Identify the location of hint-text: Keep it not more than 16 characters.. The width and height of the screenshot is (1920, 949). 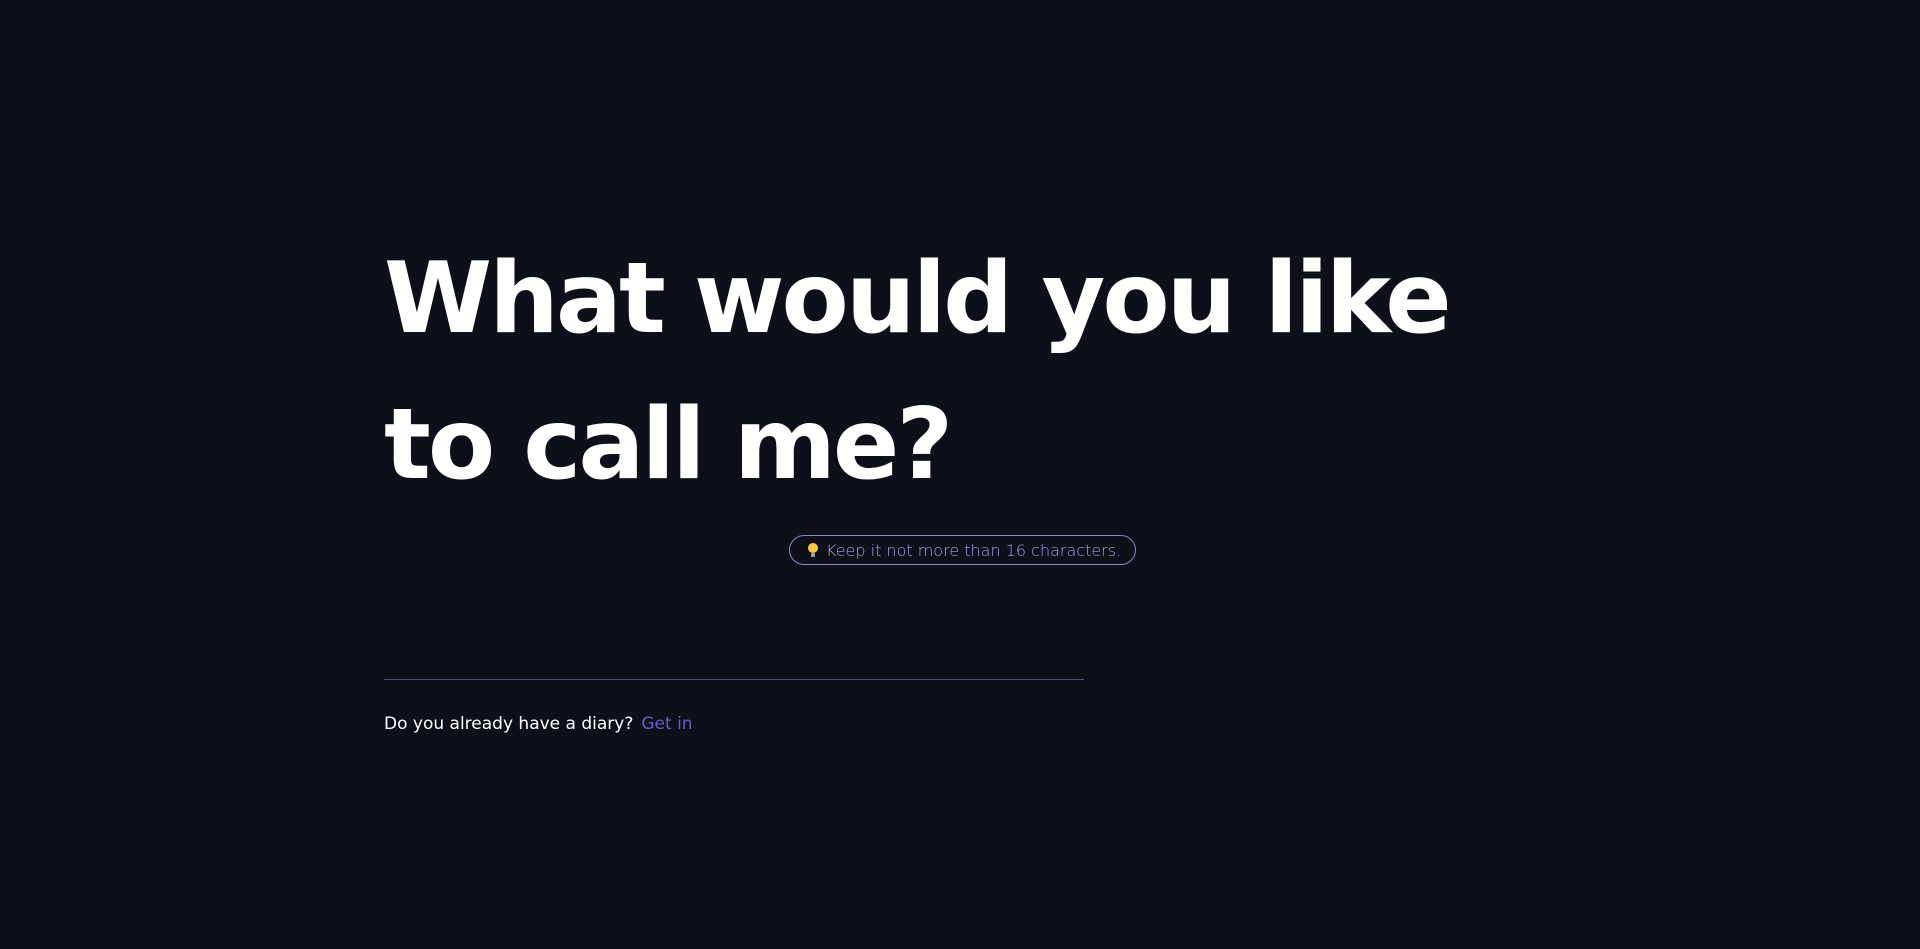
(974, 550).